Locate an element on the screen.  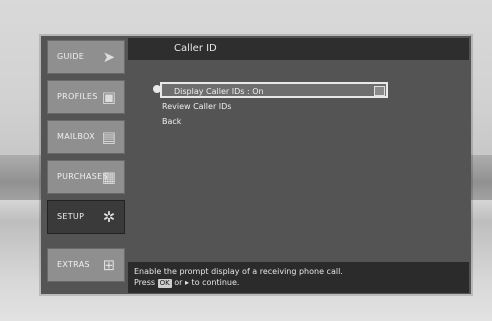
menu-item-back: Back is located at coordinates (171, 122).